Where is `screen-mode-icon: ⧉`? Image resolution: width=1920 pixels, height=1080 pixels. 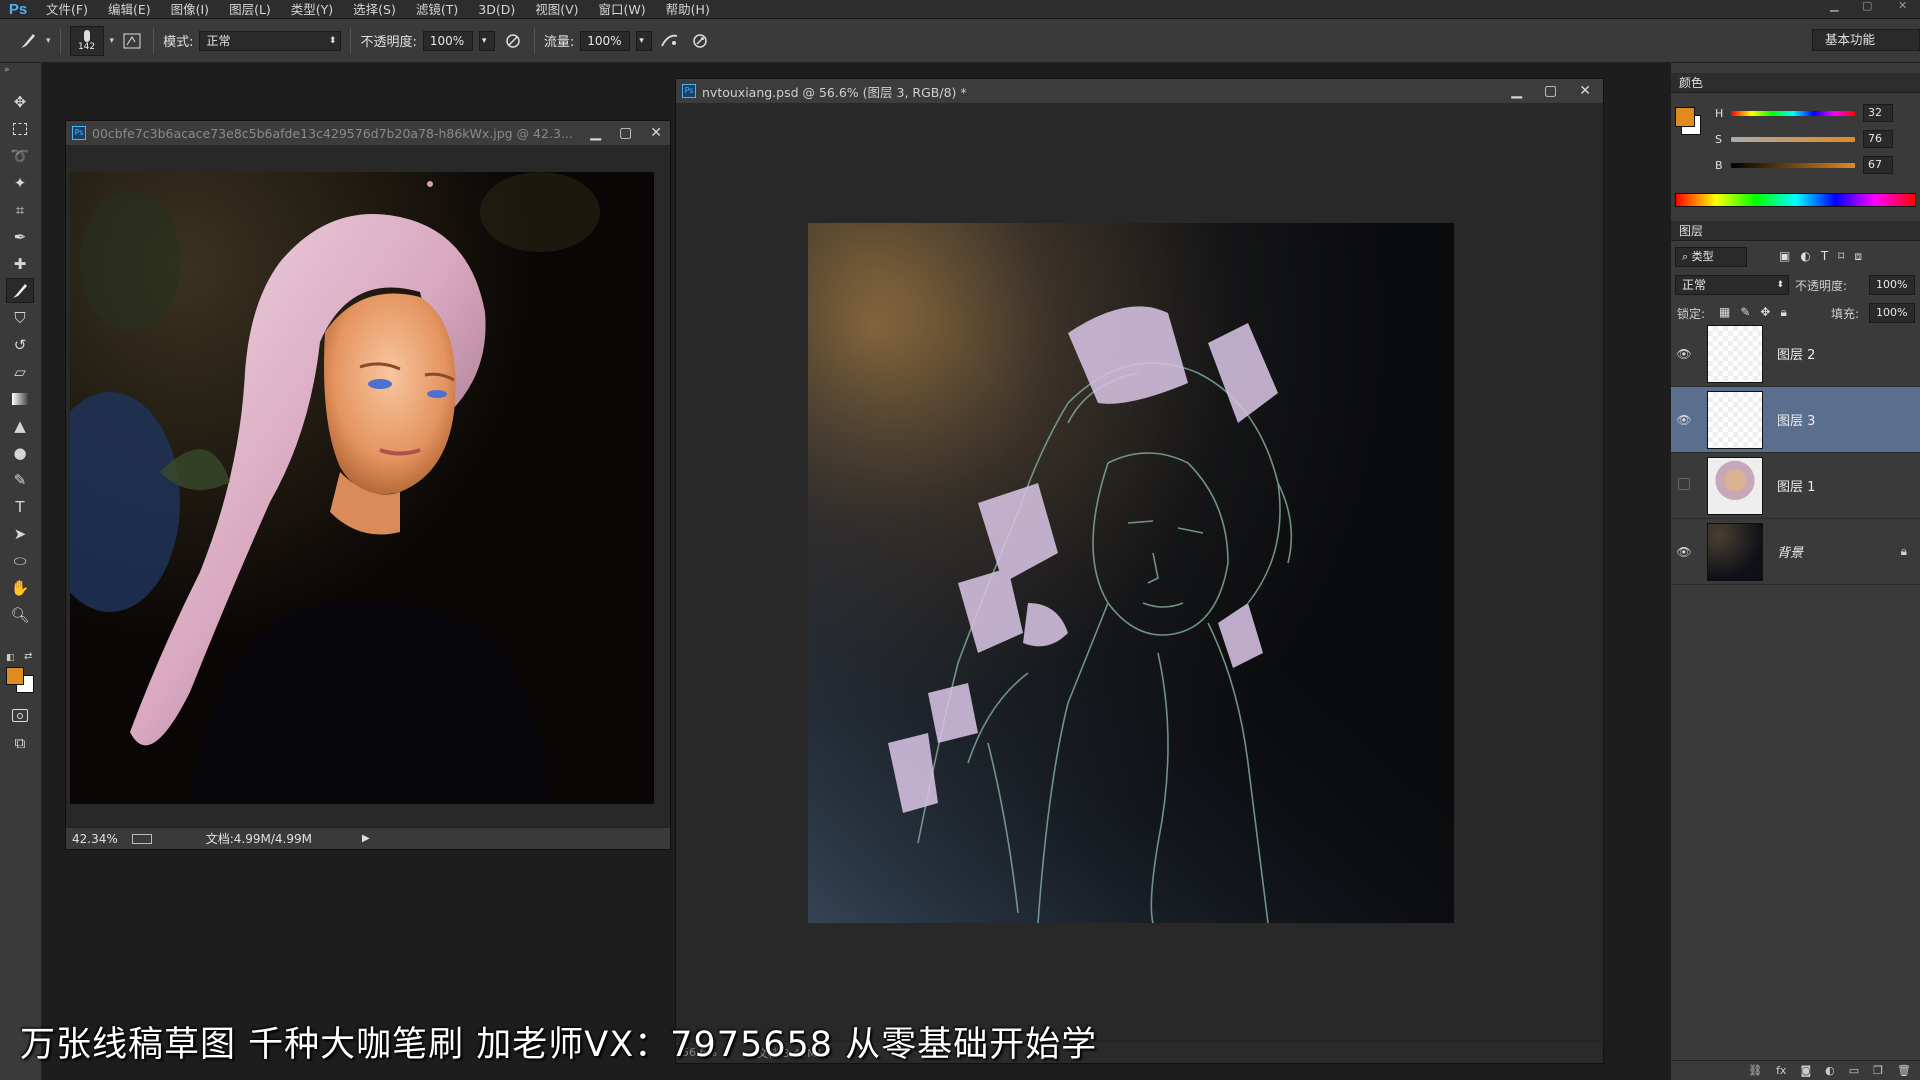 screen-mode-icon: ⧉ is located at coordinates (20, 742).